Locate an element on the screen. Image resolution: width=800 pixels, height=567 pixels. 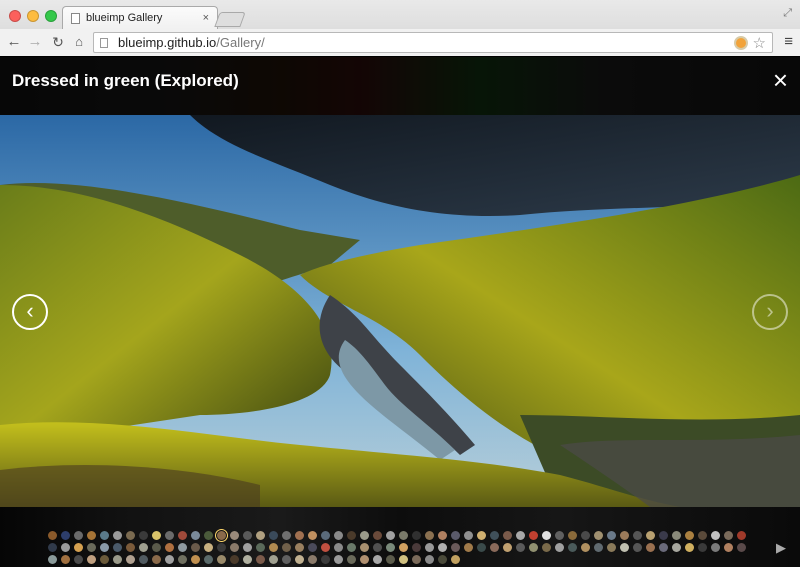
reload-button: ↻ is located at coordinates (58, 42).